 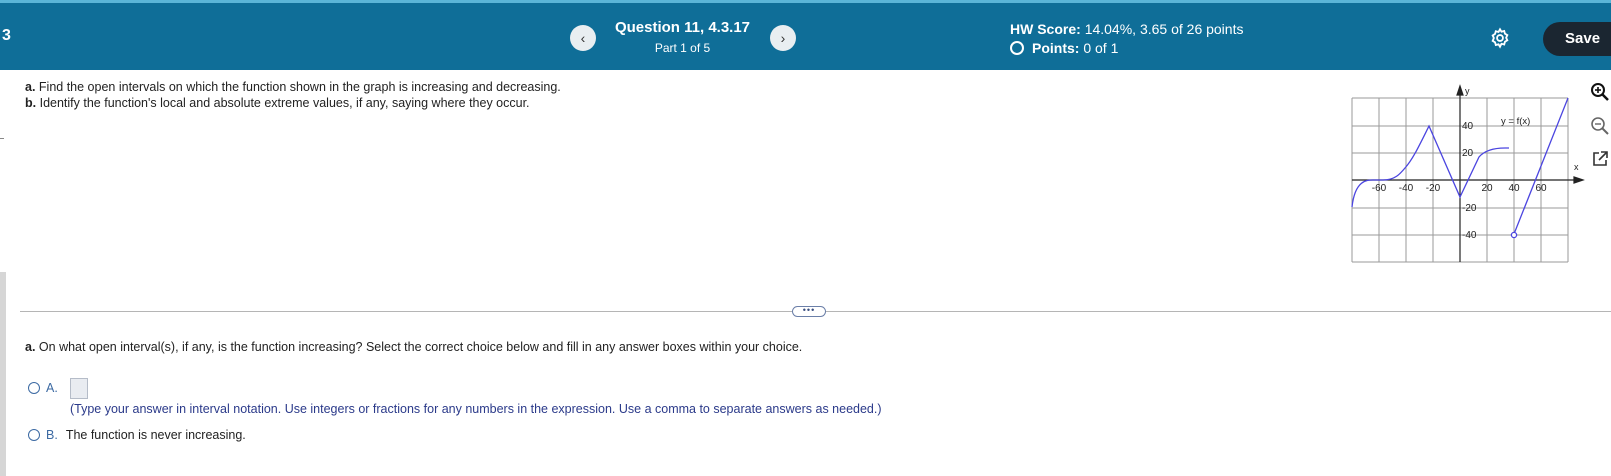 What do you see at coordinates (1164, 29) in the screenshot?
I see `hw-score-value: 14.04%, 3.65 of 26 points` at bounding box center [1164, 29].